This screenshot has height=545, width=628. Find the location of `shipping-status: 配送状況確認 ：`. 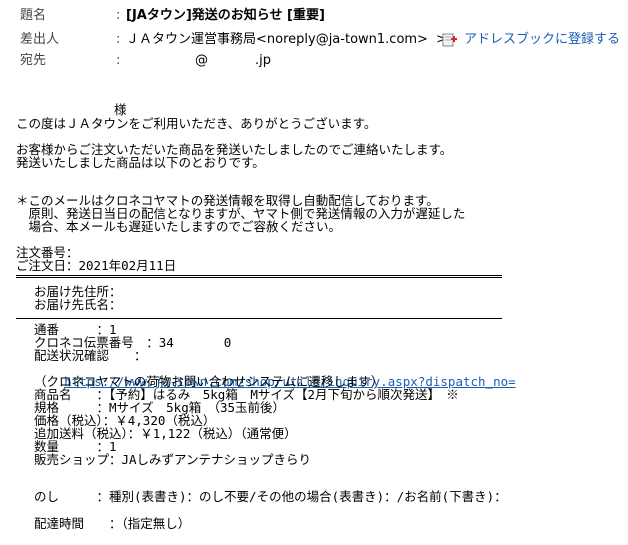

shipping-status: 配送状況確認 ： is located at coordinates (90, 355).